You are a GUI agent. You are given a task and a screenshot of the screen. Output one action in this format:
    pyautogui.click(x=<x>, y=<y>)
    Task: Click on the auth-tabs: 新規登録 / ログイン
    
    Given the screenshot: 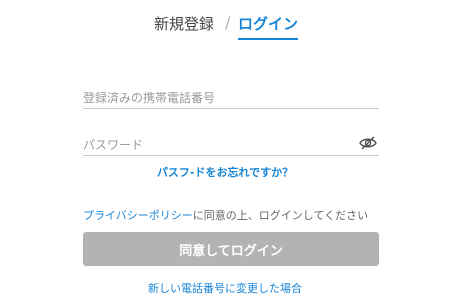 What is the action you would take?
    pyautogui.click(x=225, y=25)
    